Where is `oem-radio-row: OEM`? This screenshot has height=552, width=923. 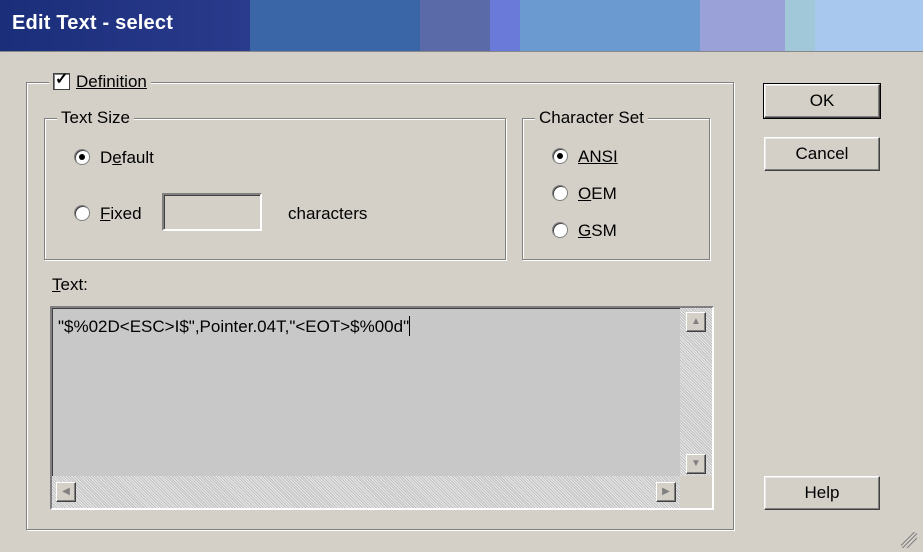 oem-radio-row: OEM is located at coordinates (584, 194).